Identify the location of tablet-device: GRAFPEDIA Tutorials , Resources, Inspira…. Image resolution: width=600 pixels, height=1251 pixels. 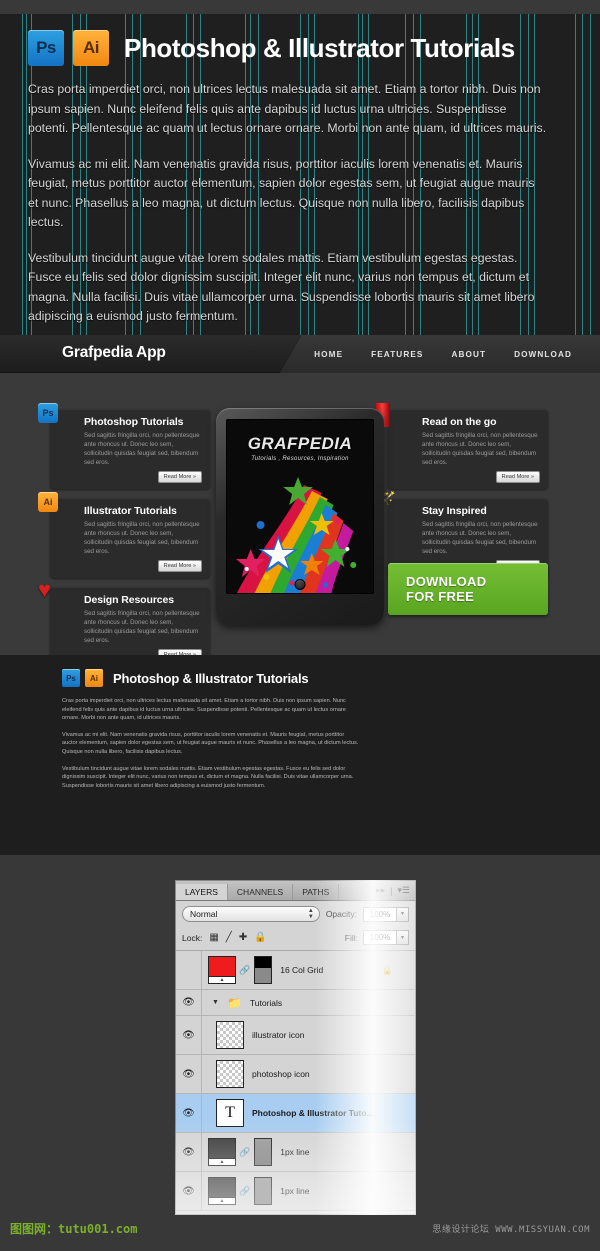
(300, 516).